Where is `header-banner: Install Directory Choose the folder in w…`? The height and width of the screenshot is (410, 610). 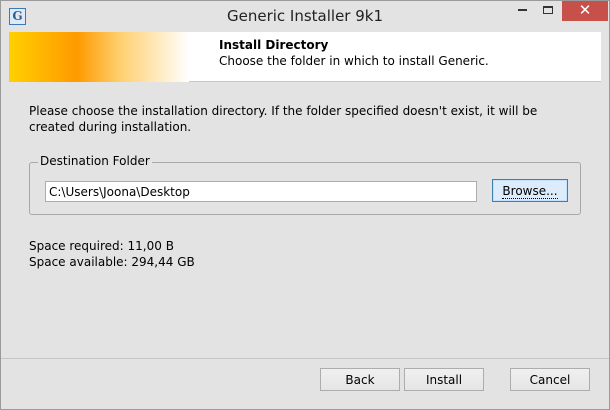 header-banner: Install Directory Choose the folder in w… is located at coordinates (305, 57).